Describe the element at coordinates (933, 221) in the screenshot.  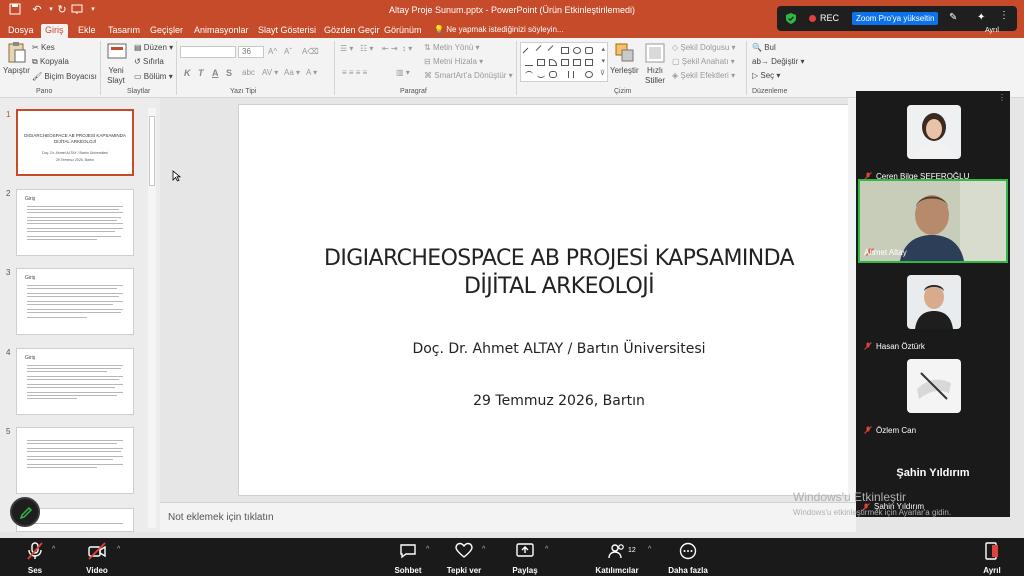
I see `participant-tile-active: Ahmet Altay` at that location.